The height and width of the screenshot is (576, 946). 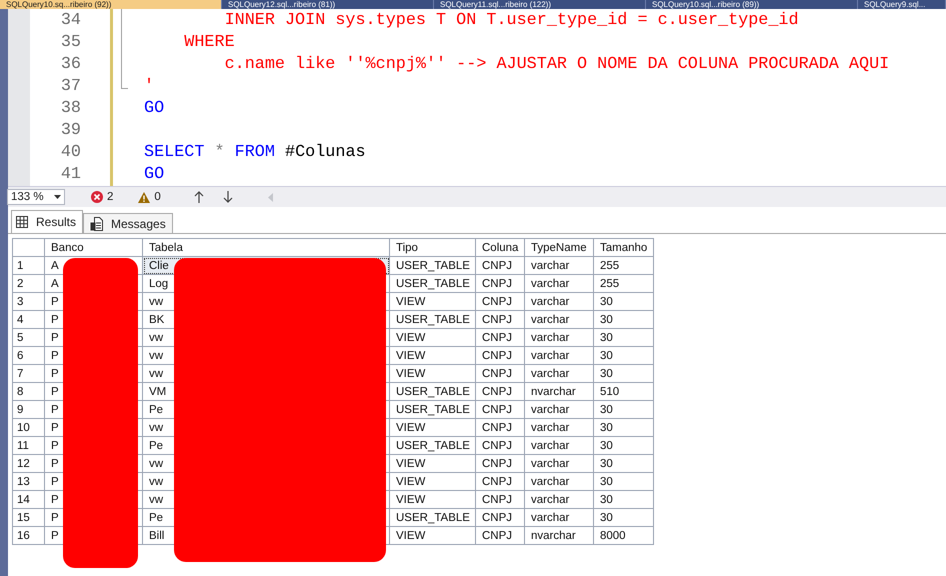 What do you see at coordinates (70, 109) in the screenshot?
I see `line-number: 38` at bounding box center [70, 109].